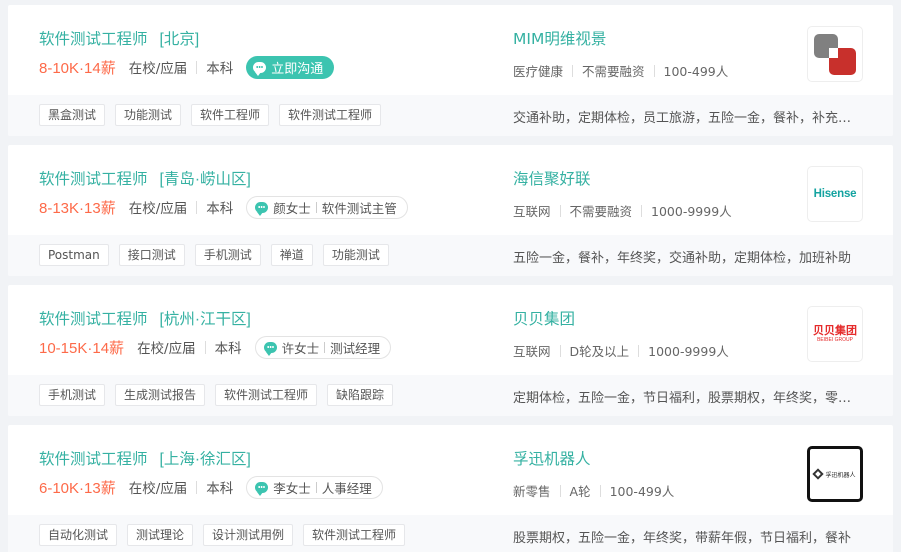 The width and height of the screenshot is (901, 552). I want to click on job-area: [北京], so click(179, 39).